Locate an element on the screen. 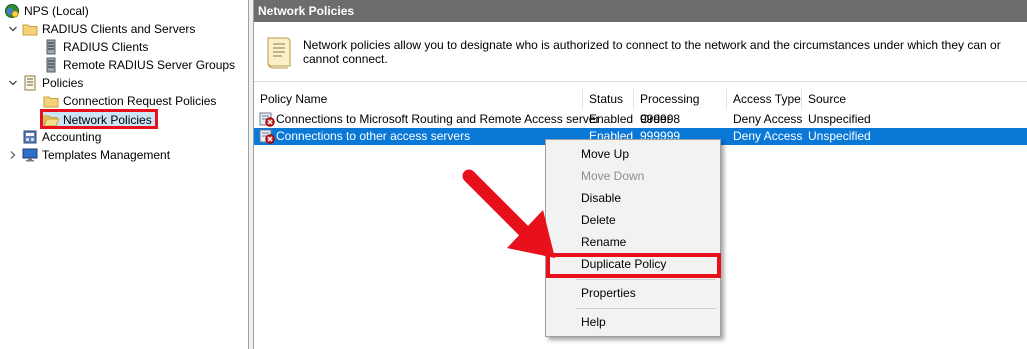 This screenshot has width=1027, height=349. tree-item-accounting: Accounting is located at coordinates (61, 137).